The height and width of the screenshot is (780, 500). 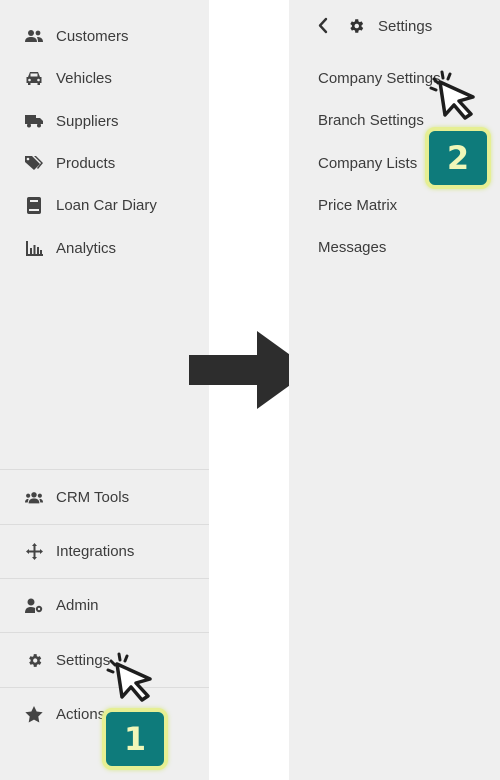 I want to click on move-arrows-icon, so click(x=34, y=551).